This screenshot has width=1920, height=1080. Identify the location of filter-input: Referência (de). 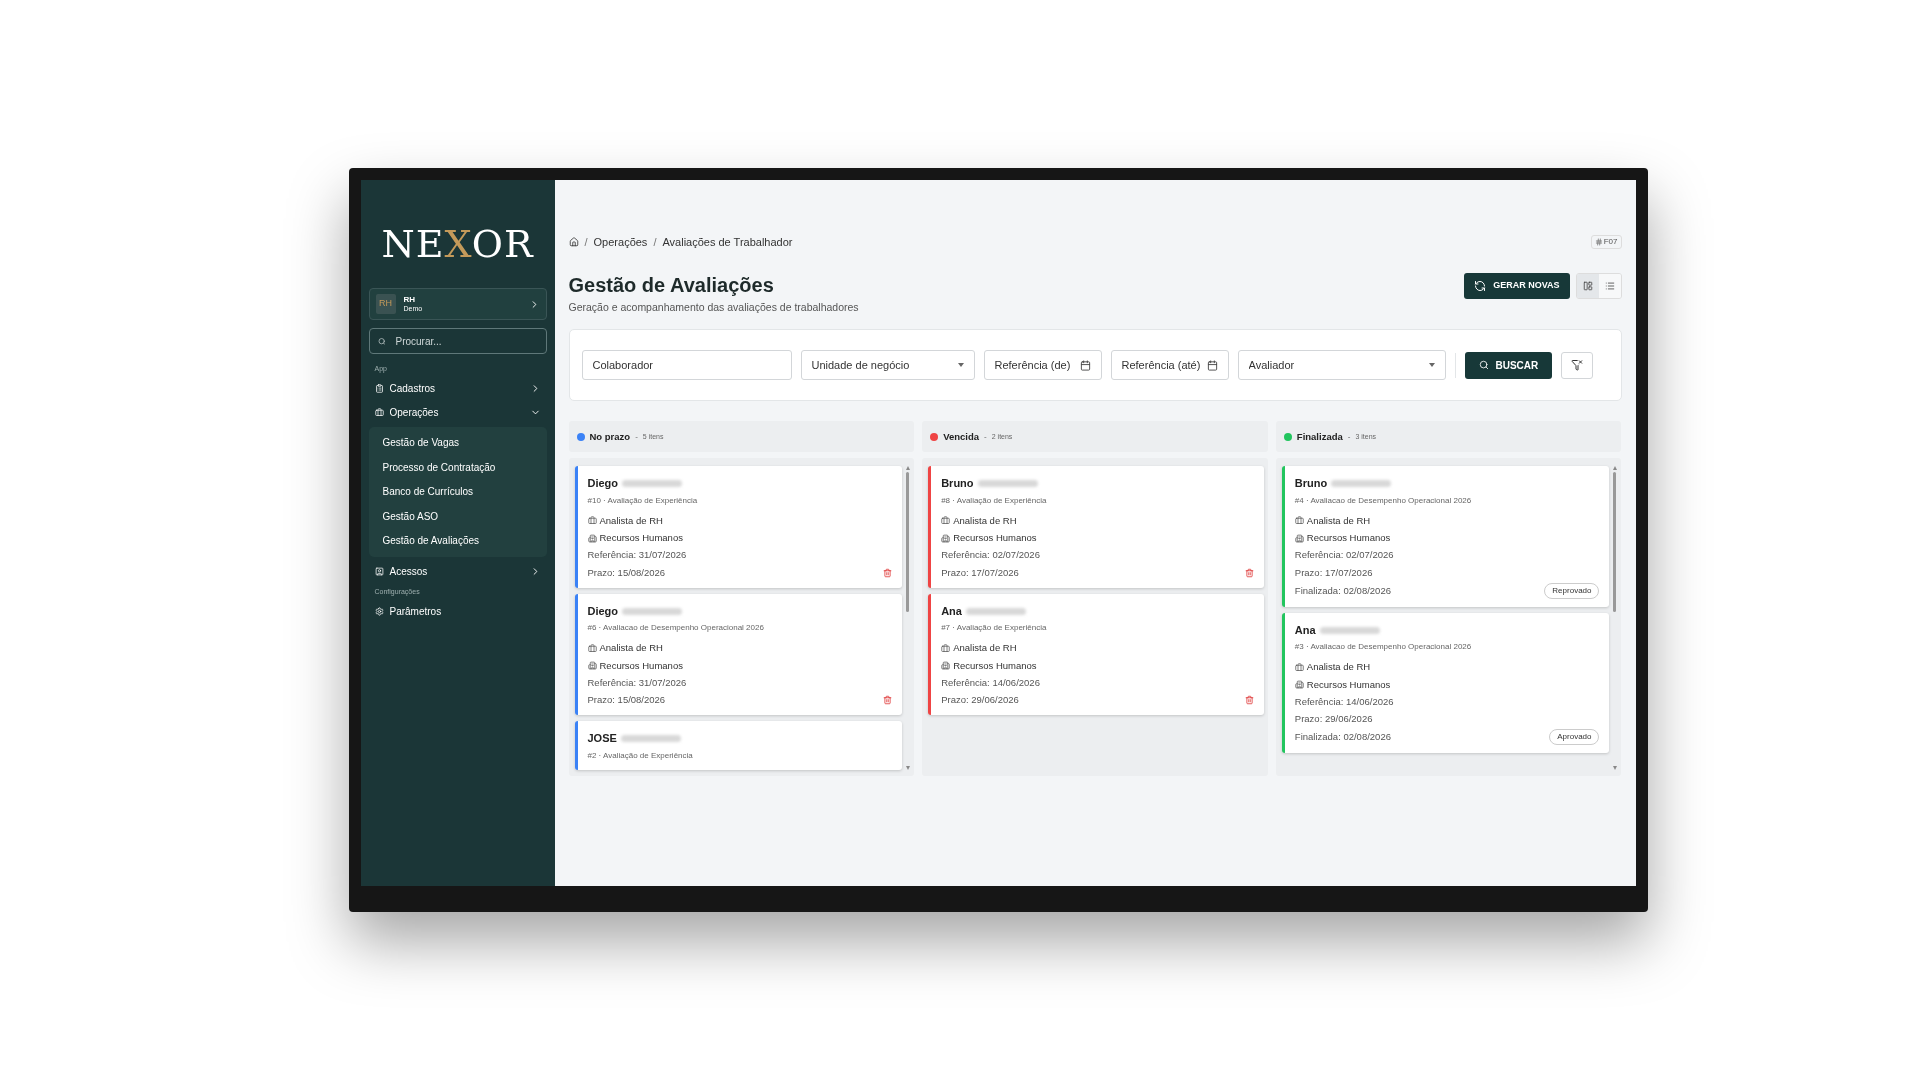
(1035, 365).